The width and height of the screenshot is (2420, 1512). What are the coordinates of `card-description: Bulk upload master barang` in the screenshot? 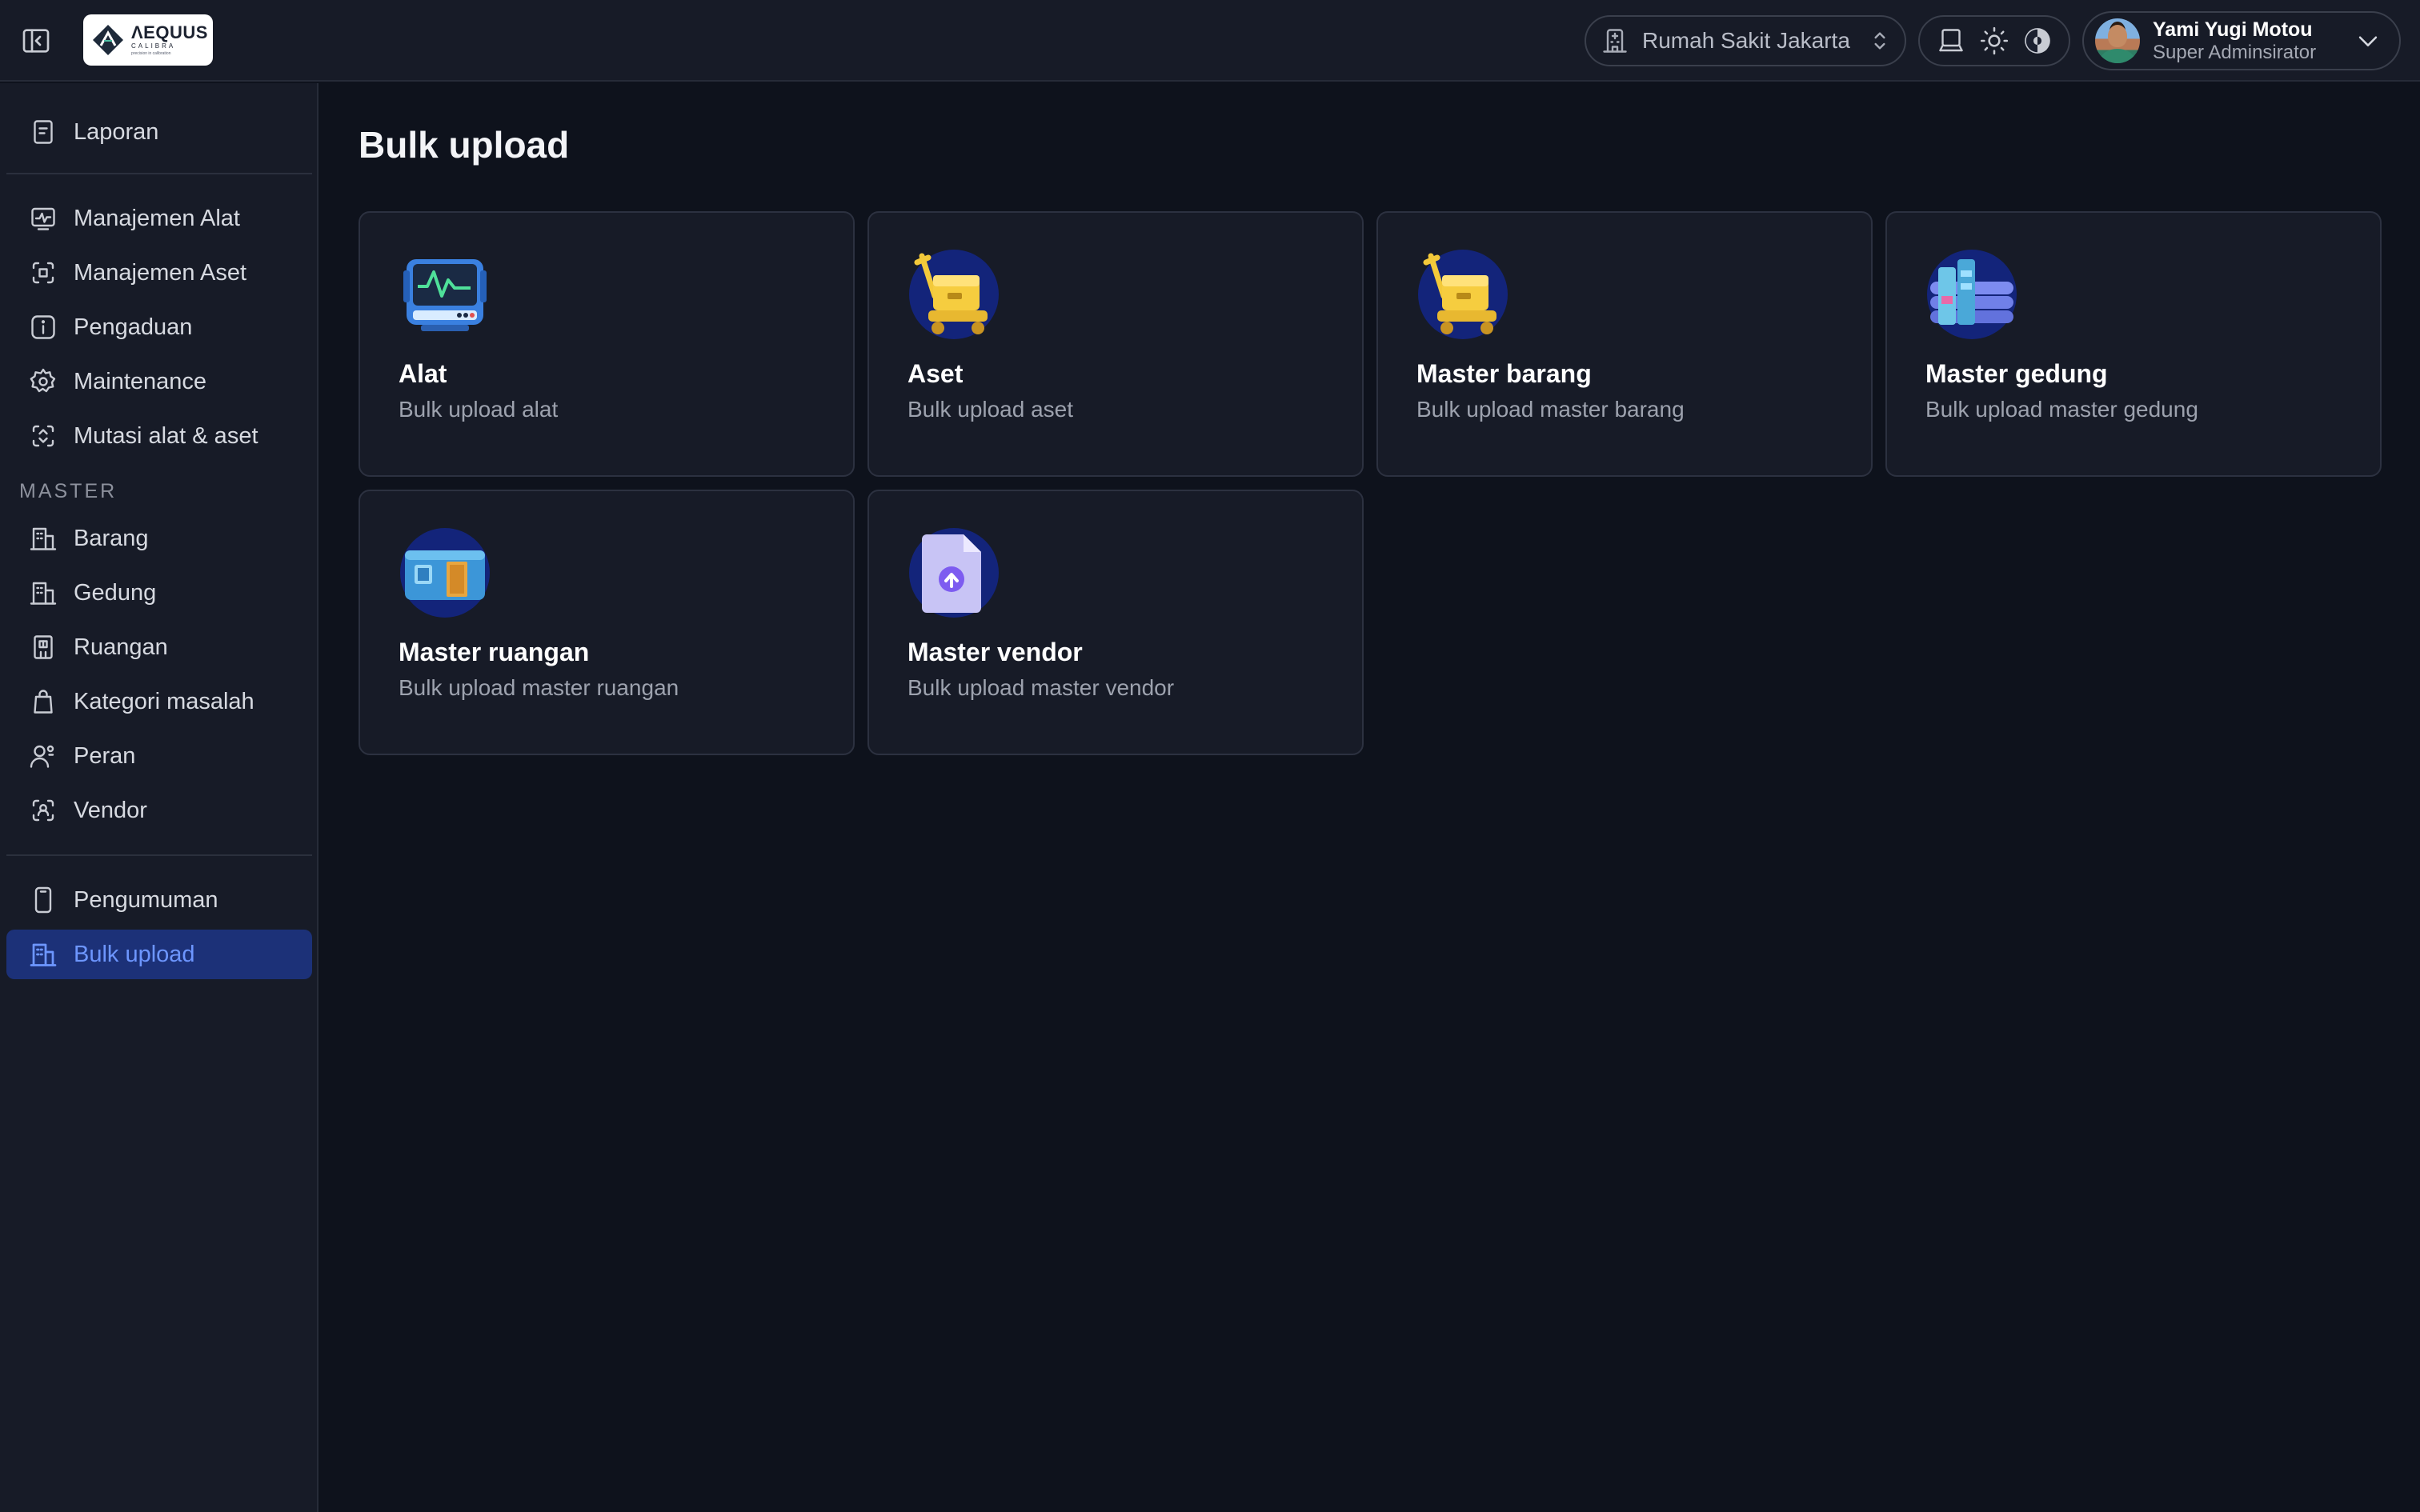 It's located at (1550, 409).